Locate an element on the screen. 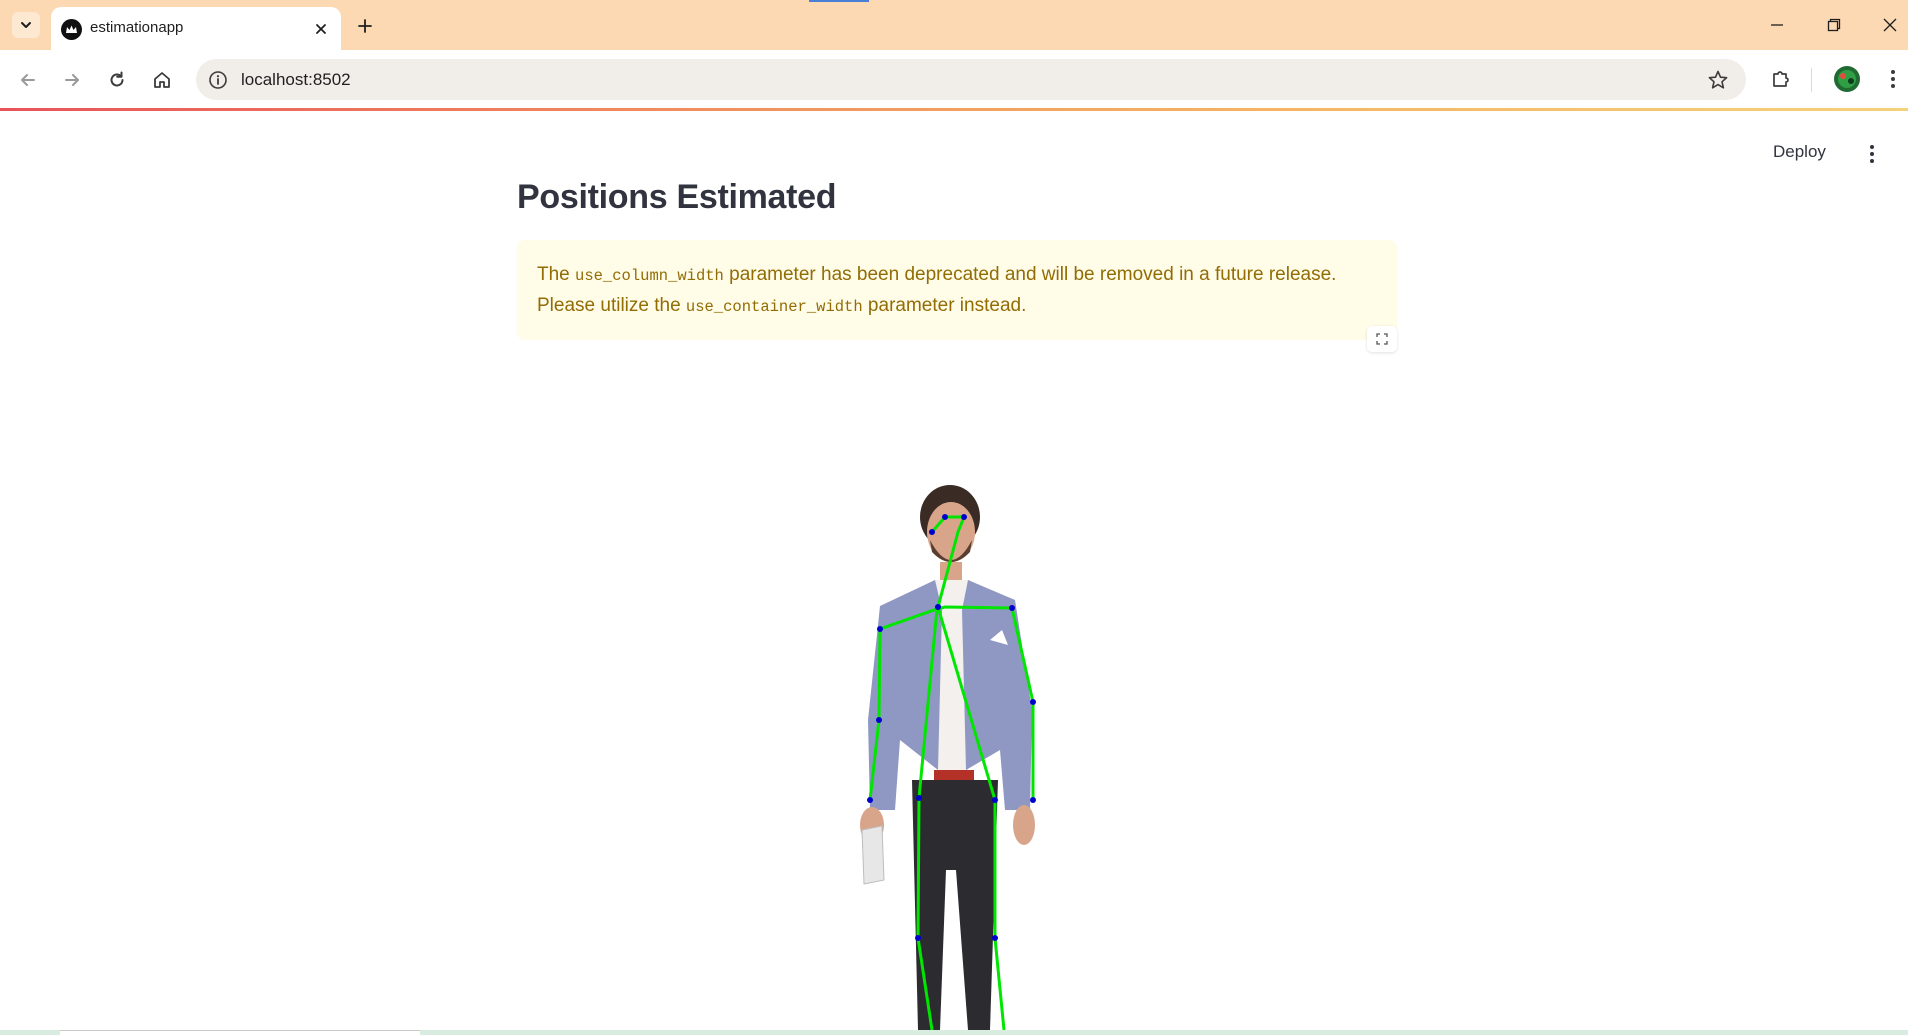  plus-icon is located at coordinates (365, 26).